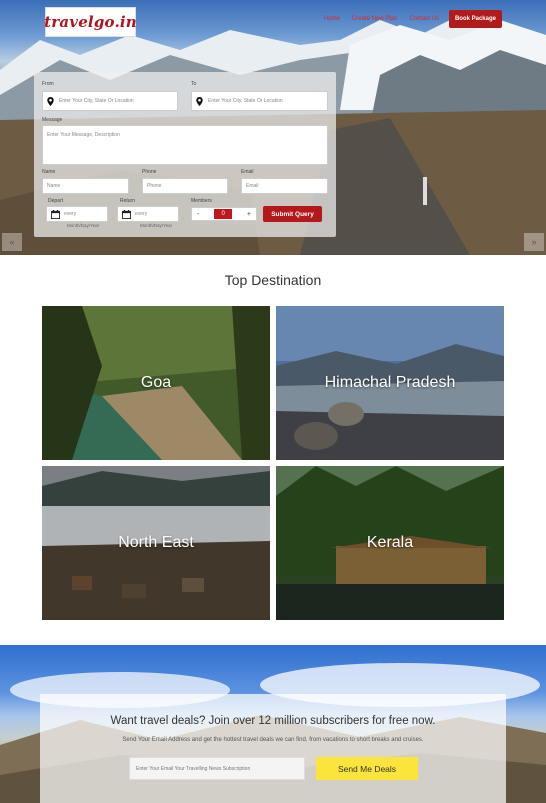 This screenshot has height=803, width=546. Describe the element at coordinates (292, 214) in the screenshot. I see `submit-query-button: Submit Query` at that location.